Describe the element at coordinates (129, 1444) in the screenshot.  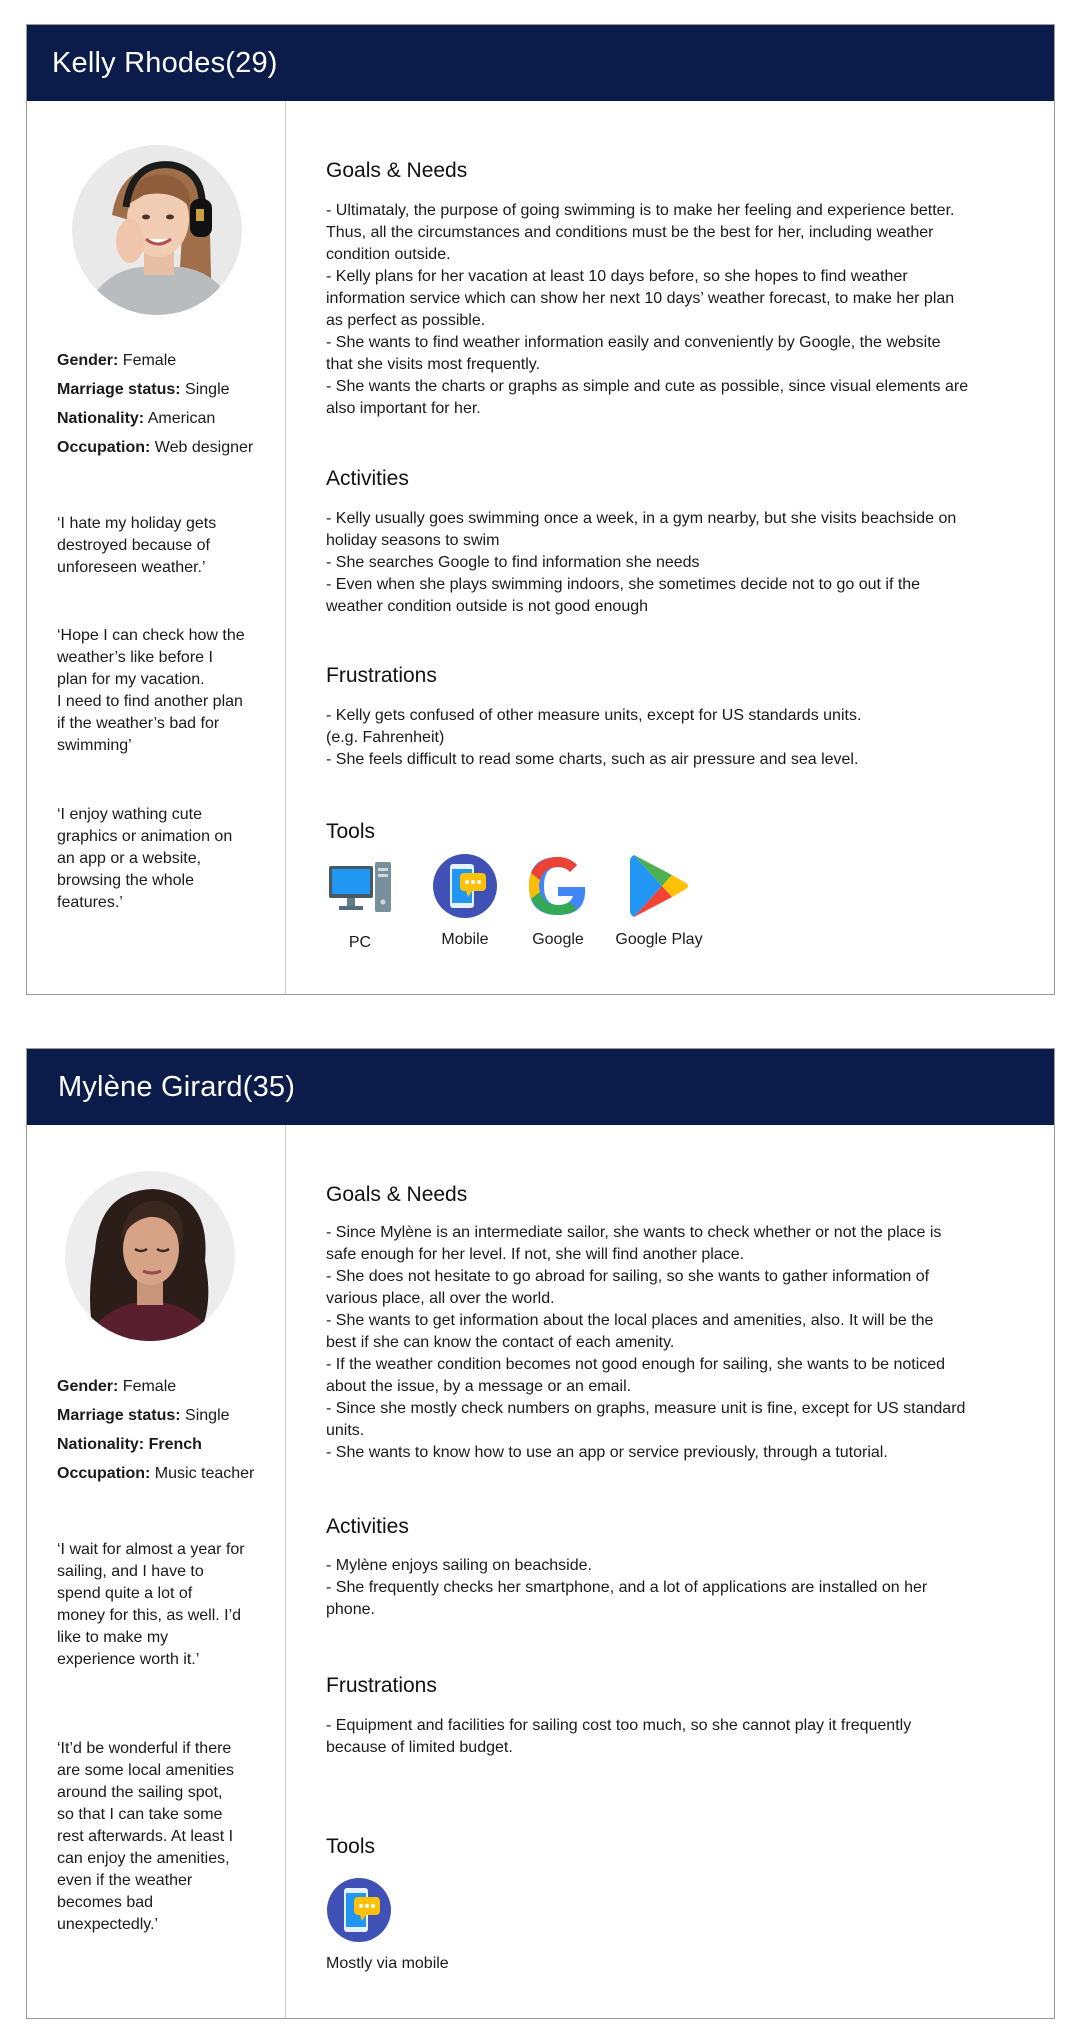
I see `nationality-row: Nationality: French` at that location.